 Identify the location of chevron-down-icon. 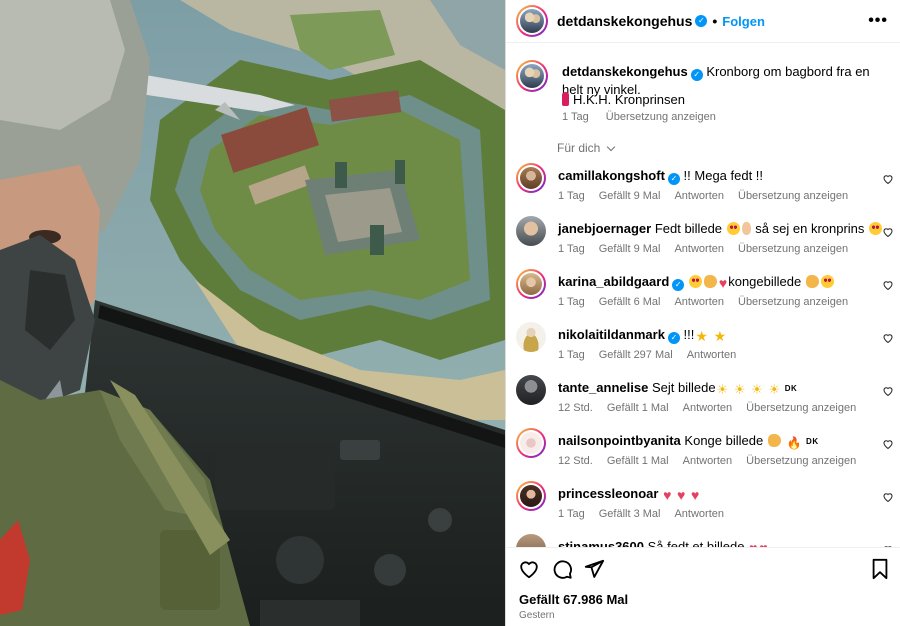
(610, 147).